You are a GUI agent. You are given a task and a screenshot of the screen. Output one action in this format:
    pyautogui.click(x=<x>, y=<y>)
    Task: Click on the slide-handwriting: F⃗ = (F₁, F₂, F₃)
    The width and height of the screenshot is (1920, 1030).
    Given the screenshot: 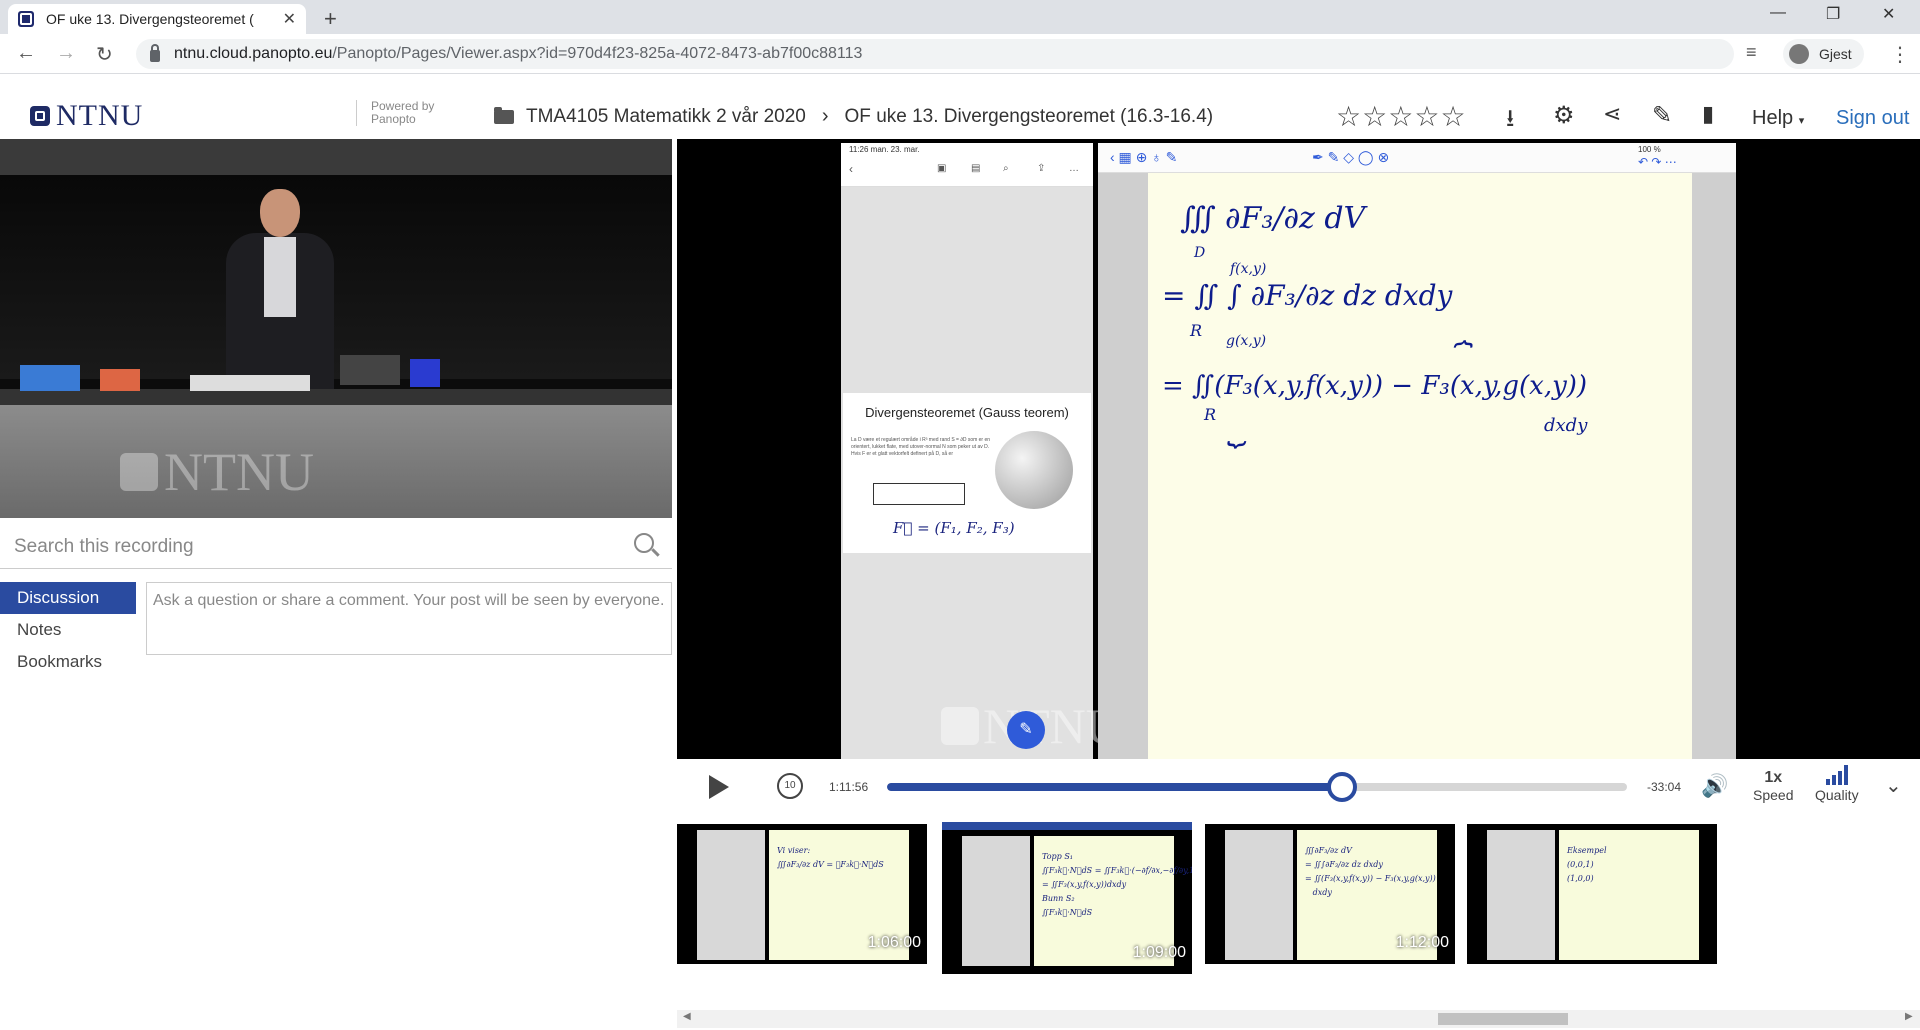 What is the action you would take?
    pyautogui.click(x=954, y=528)
    